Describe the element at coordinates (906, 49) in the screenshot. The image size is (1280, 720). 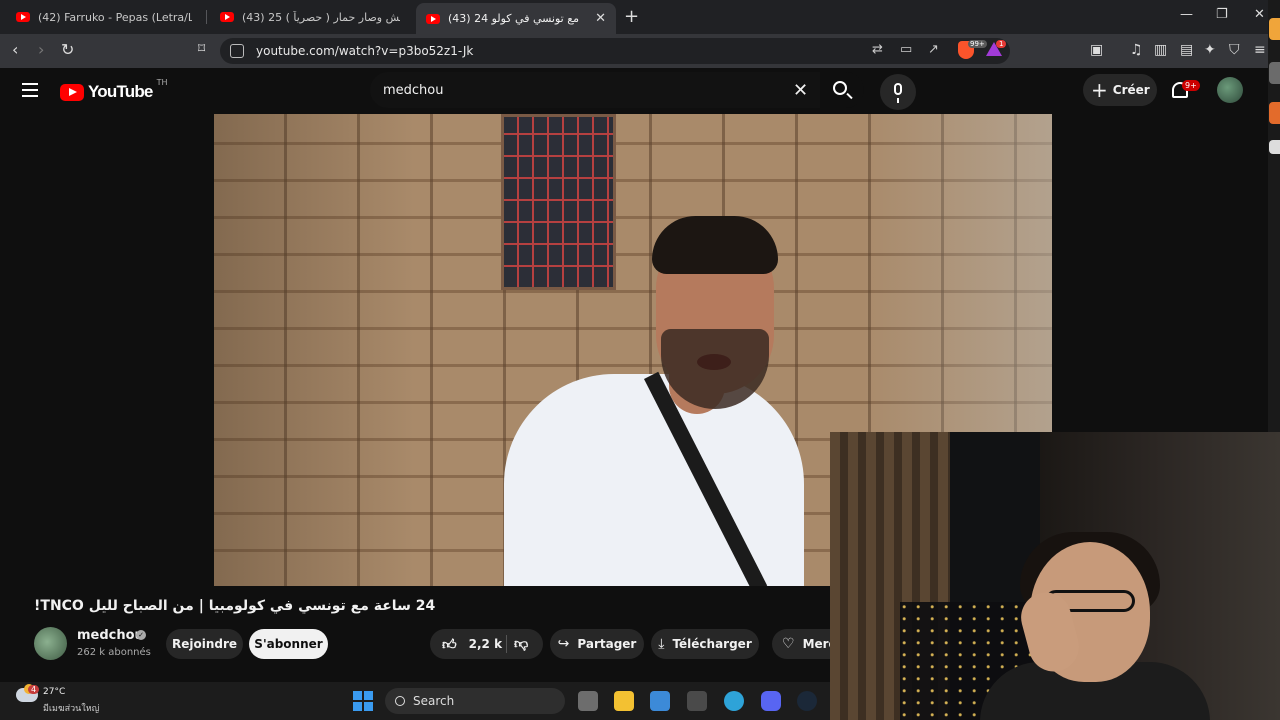
I see `cast-icon: ▭` at that location.